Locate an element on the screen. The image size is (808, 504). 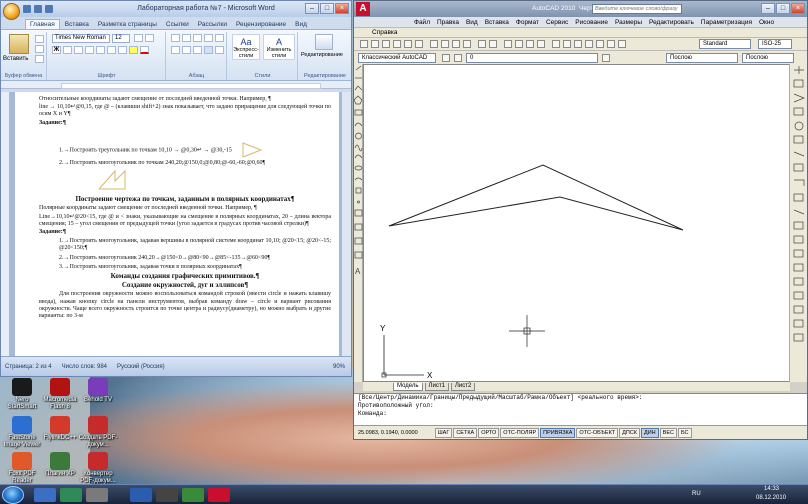
maximize-button: □ is located at coordinates (783, 8).